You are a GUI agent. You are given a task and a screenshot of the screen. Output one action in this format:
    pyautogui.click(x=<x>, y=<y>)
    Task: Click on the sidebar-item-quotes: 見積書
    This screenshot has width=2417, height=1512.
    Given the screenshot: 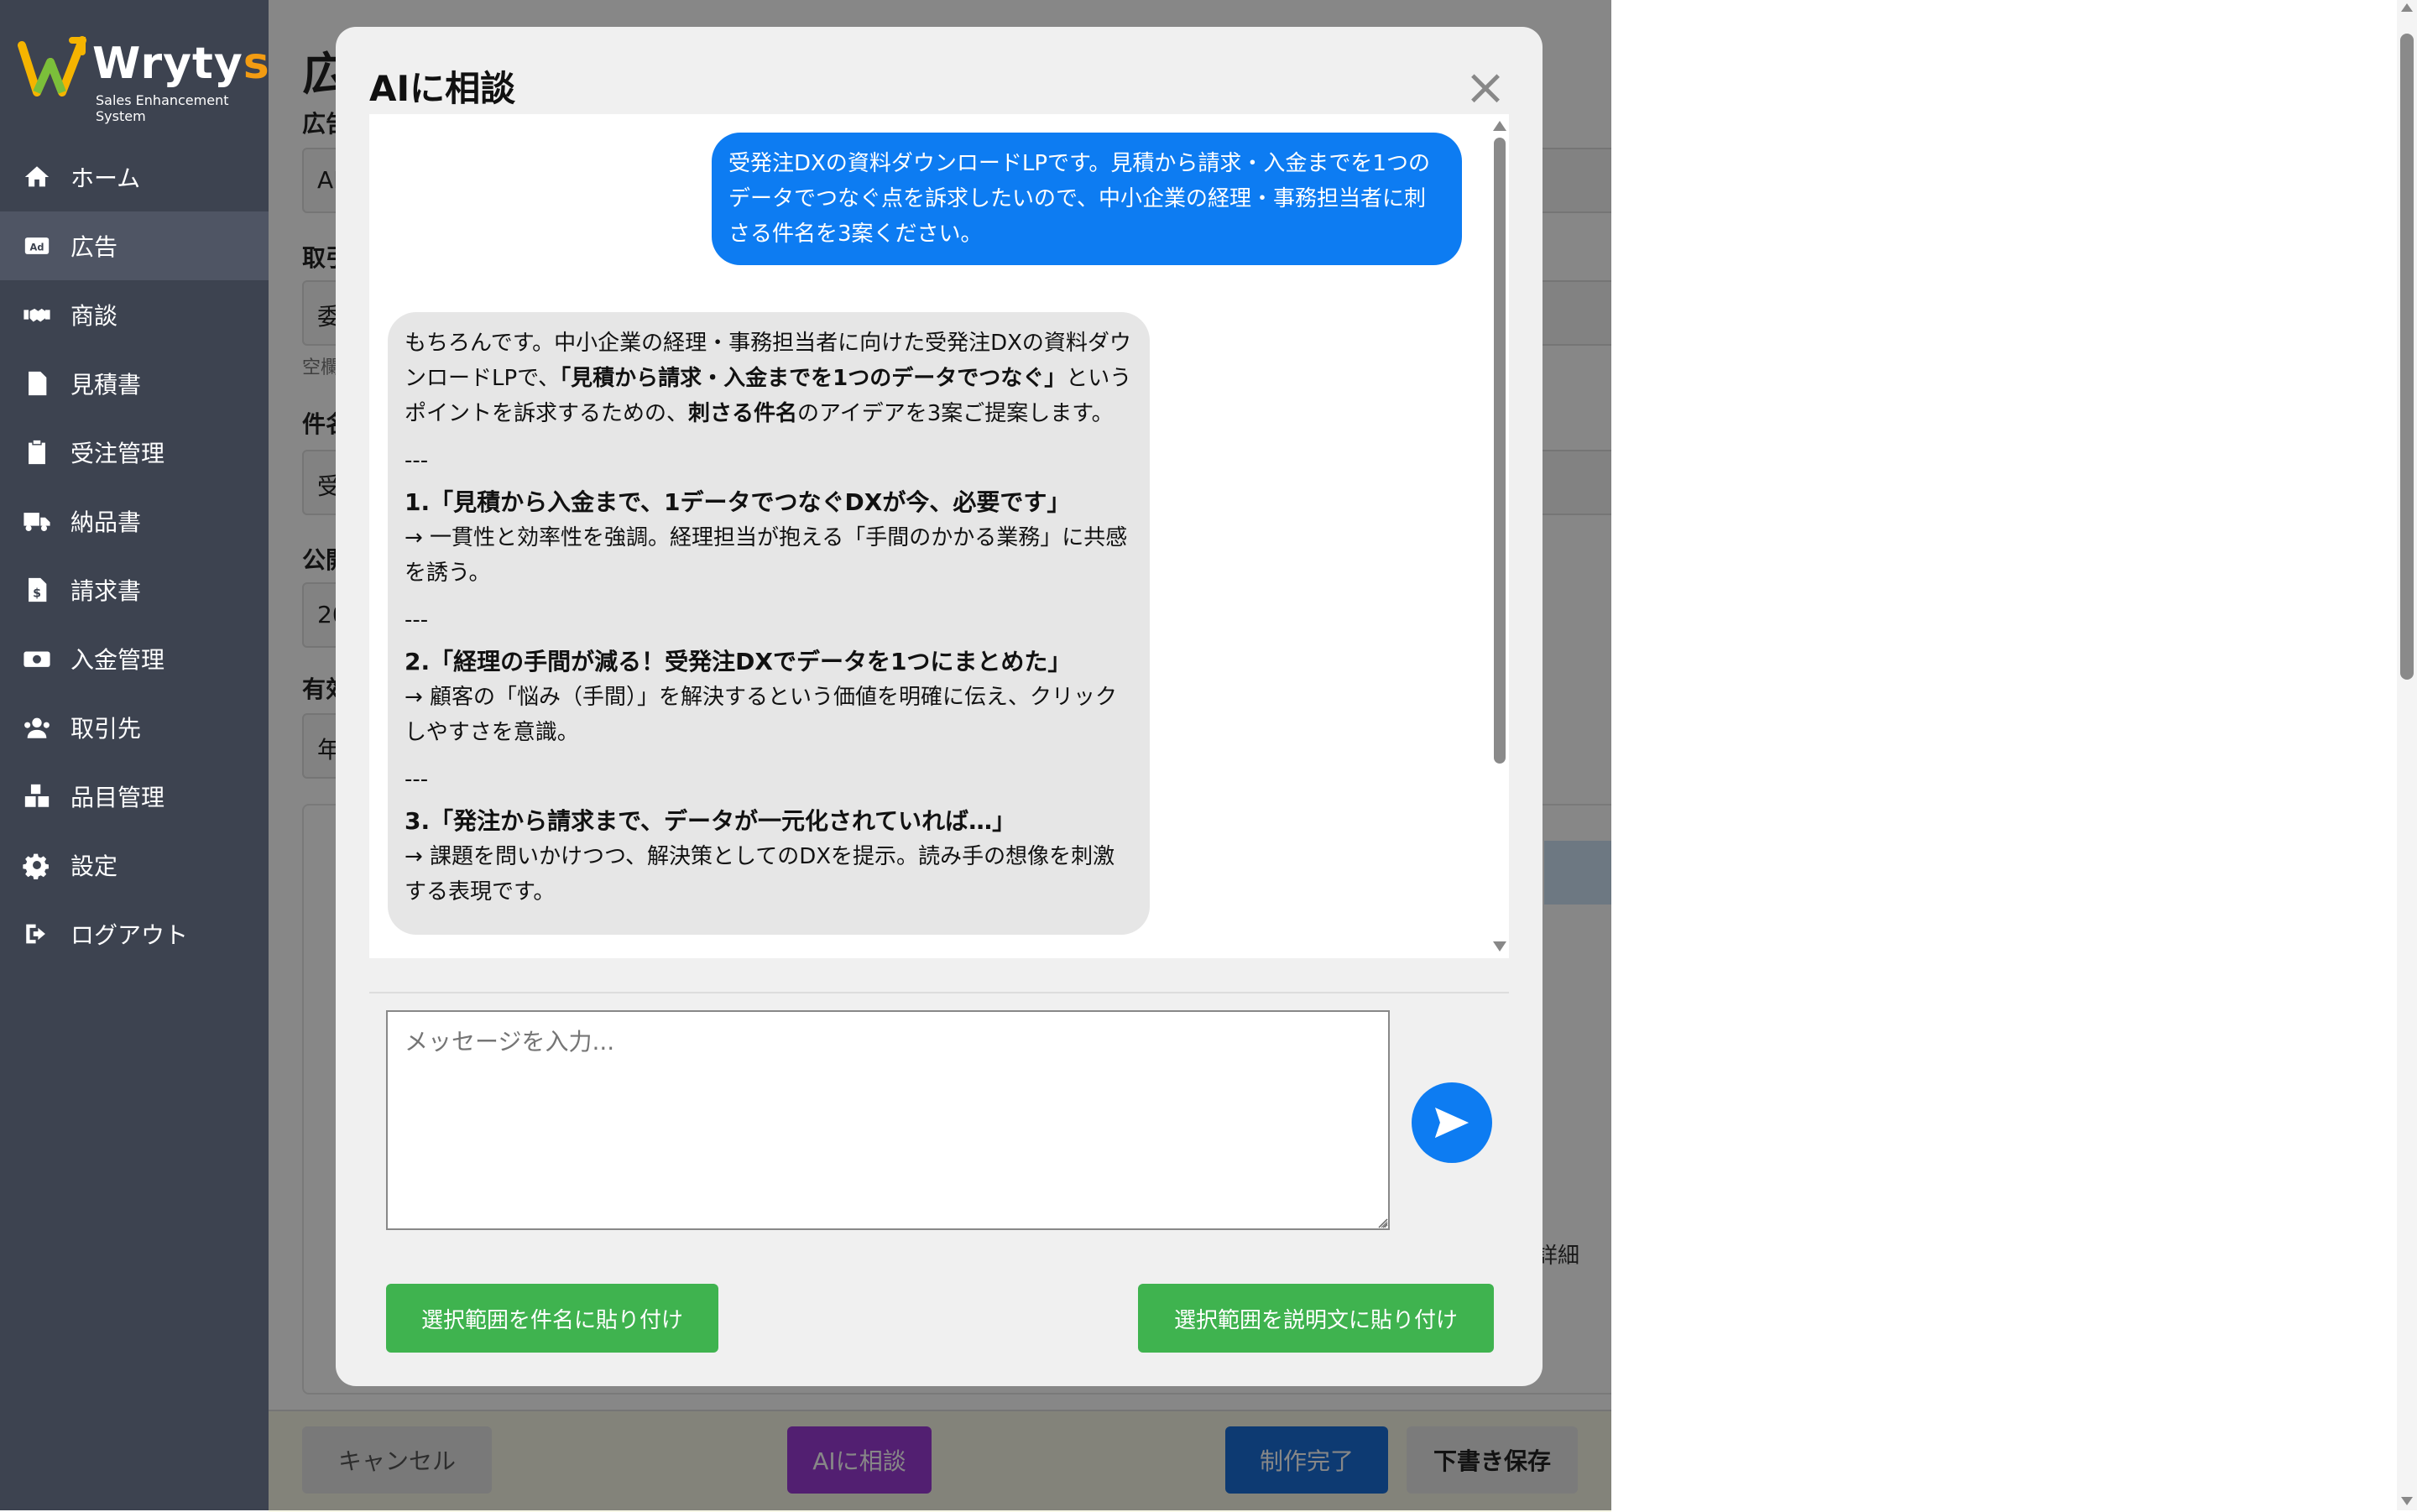 What is the action you would take?
    pyautogui.click(x=134, y=383)
    